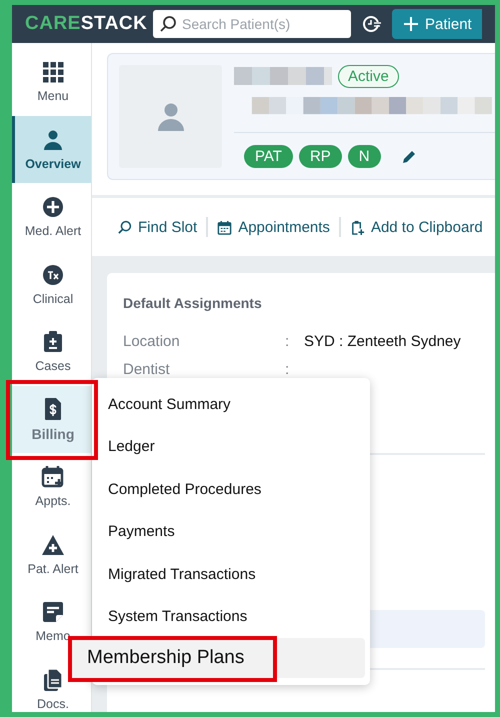 This screenshot has height=717, width=500. What do you see at coordinates (273, 227) in the screenshot?
I see `action-link: Appointments` at bounding box center [273, 227].